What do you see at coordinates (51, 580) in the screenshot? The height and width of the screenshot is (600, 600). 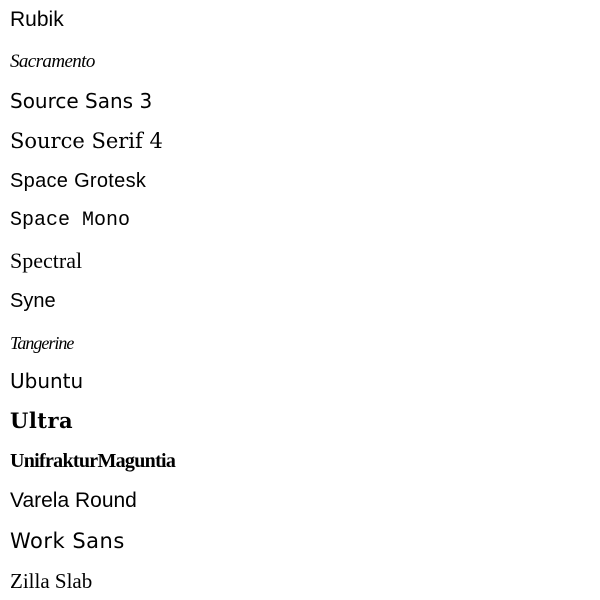 I see `font-item-zilla-slab: Zilla Slab` at bounding box center [51, 580].